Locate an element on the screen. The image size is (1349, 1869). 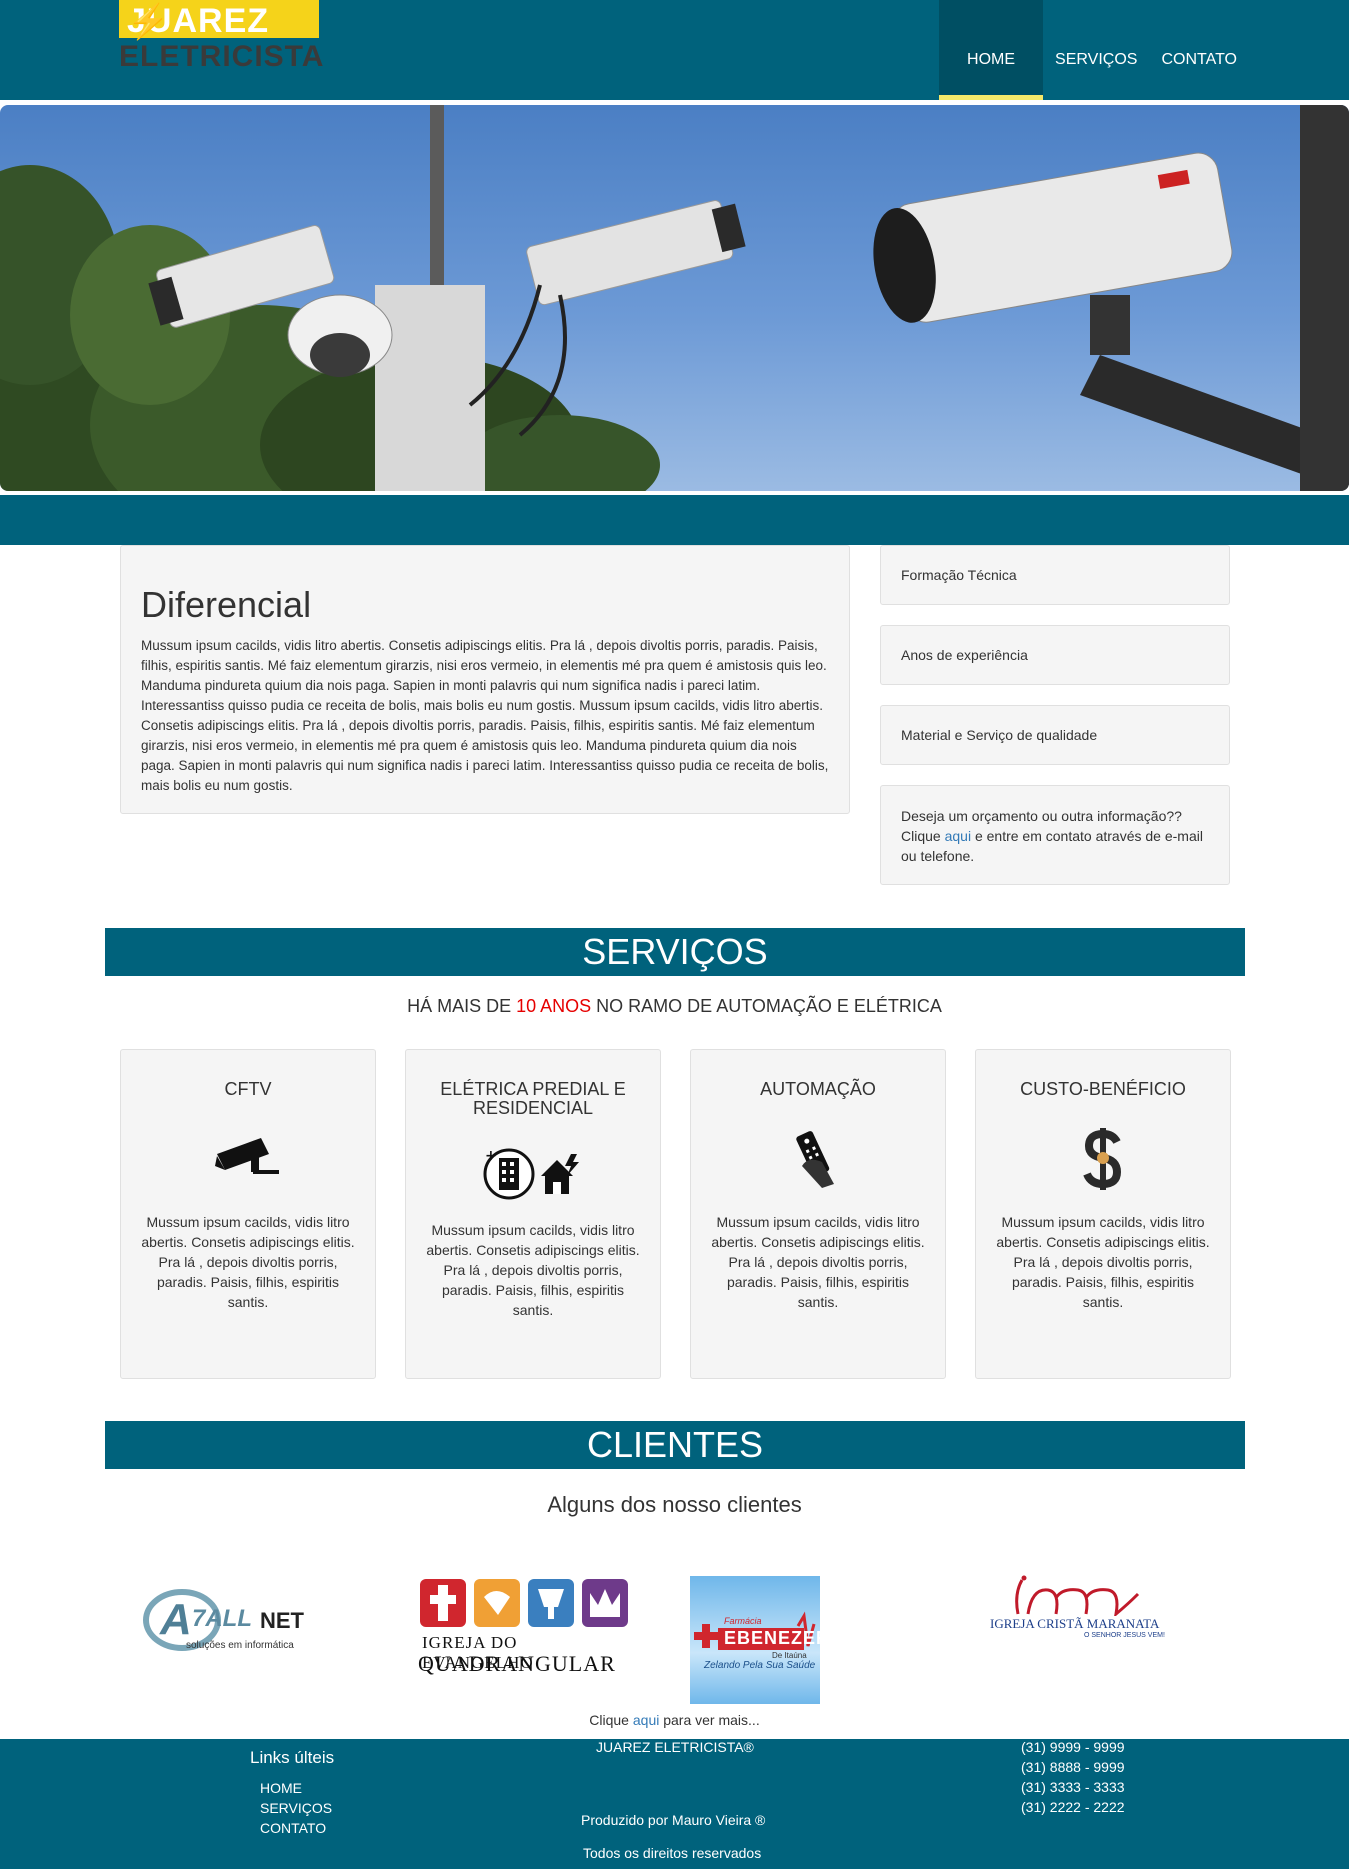
client-logo-quadrangular: IGREJA DO EVANGELHO QUADRANGULAR is located at coordinates (525, 1626).